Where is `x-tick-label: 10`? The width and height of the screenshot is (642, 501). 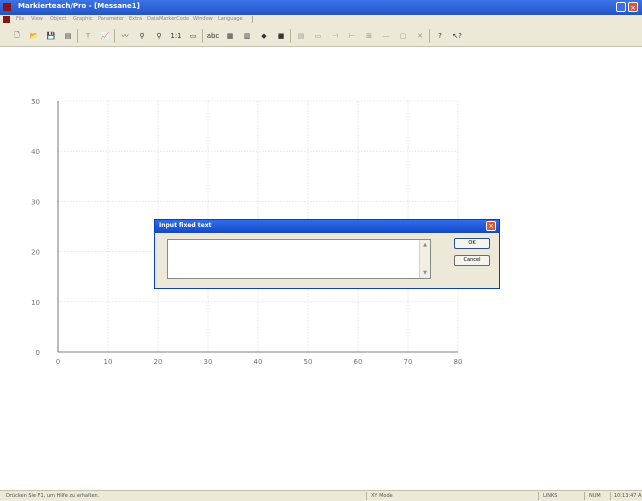
x-tick-label: 10 is located at coordinates (108, 362).